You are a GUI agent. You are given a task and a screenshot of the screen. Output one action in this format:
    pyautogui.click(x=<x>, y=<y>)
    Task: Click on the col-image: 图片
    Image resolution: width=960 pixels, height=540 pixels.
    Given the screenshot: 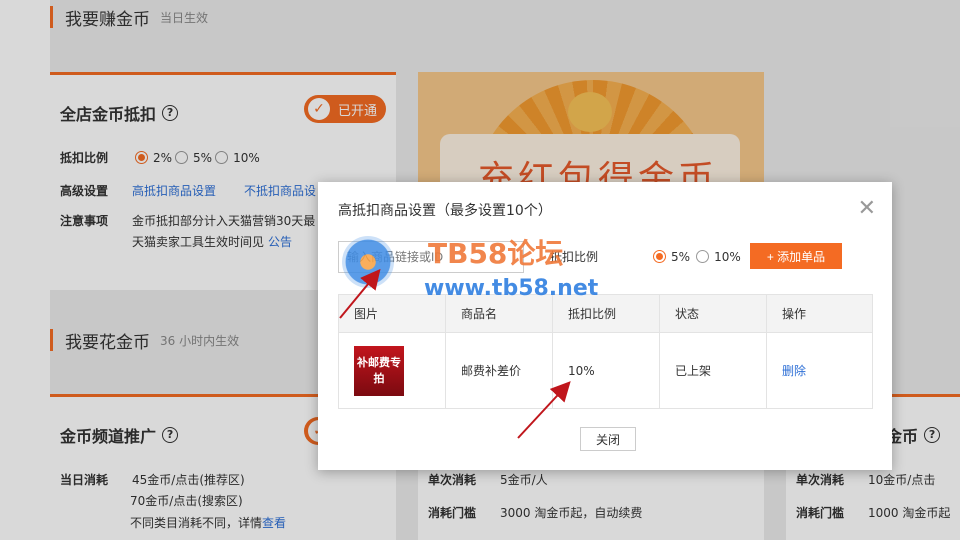 What is the action you would take?
    pyautogui.click(x=392, y=313)
    